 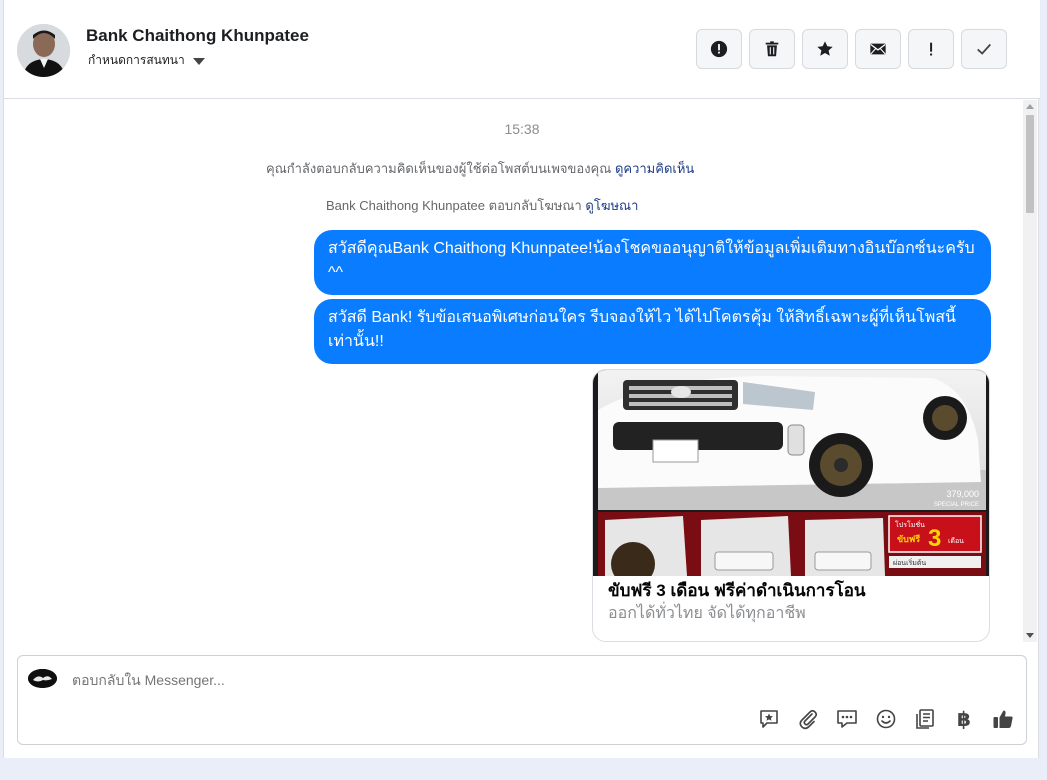 I want to click on assign-conversation-dropdown: กำหนดการสนทนา, so click(x=146, y=60).